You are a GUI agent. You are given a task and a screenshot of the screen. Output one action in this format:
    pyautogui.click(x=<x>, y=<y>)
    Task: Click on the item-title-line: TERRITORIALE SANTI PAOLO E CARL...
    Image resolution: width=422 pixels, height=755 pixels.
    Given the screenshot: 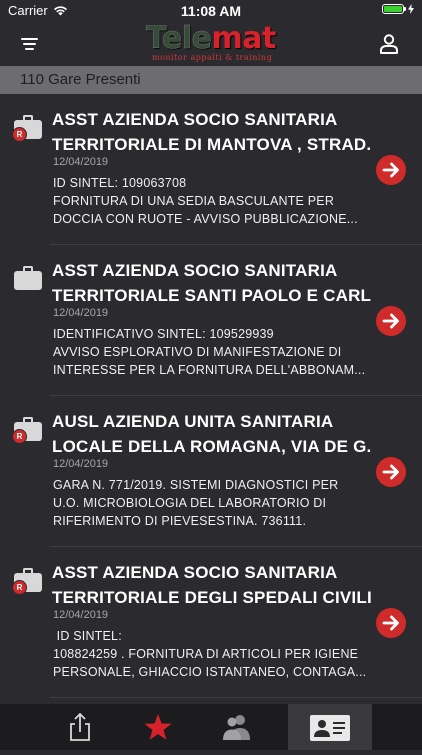 What is the action you would take?
    pyautogui.click(x=212, y=295)
    